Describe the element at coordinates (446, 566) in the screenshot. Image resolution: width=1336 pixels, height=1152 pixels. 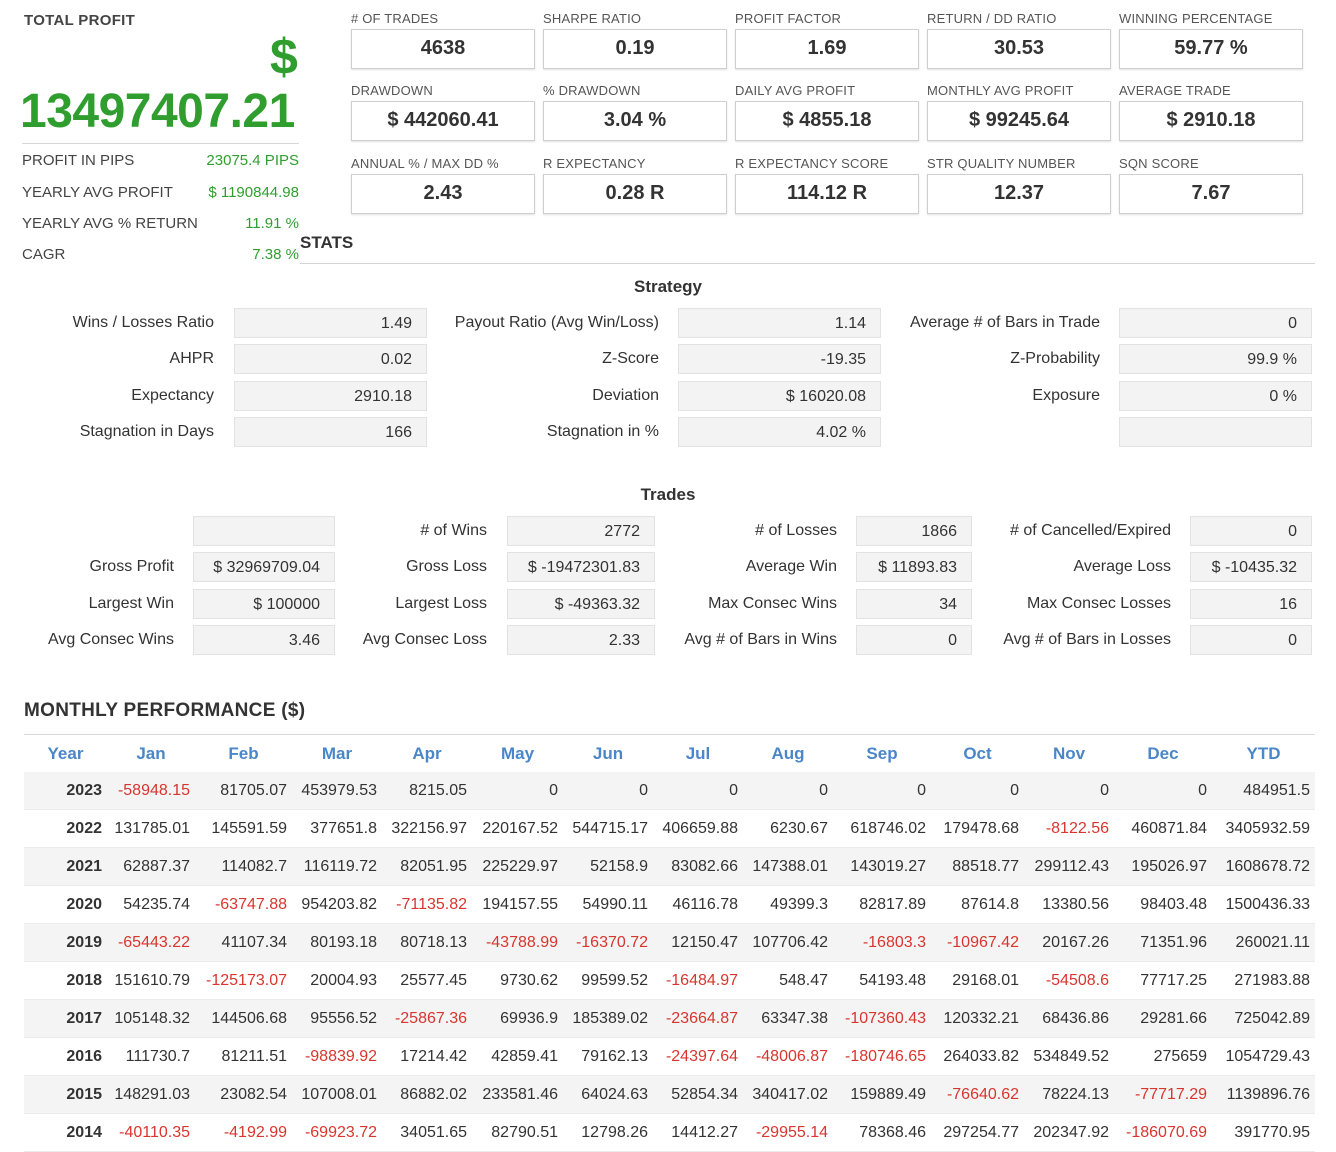
I see `stat-label: Gross Loss` at that location.